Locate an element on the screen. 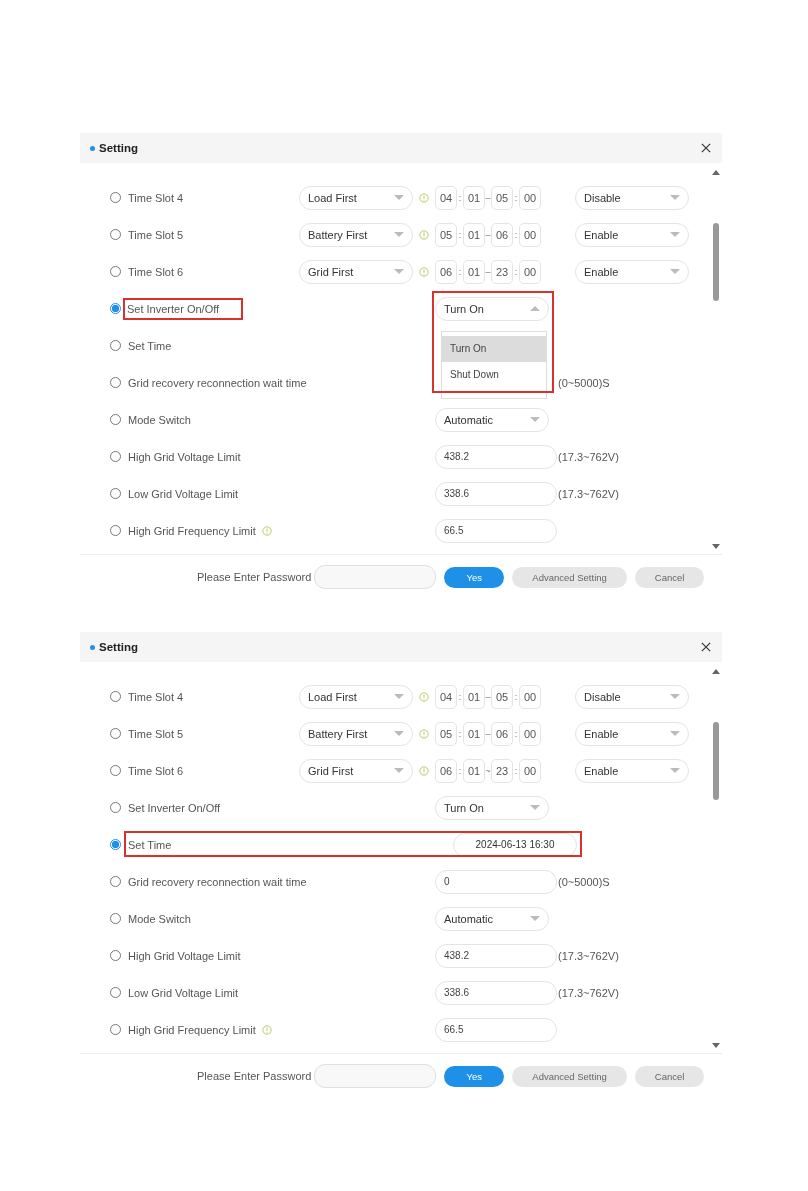  dropdown-option: Shut Down is located at coordinates (494, 374).